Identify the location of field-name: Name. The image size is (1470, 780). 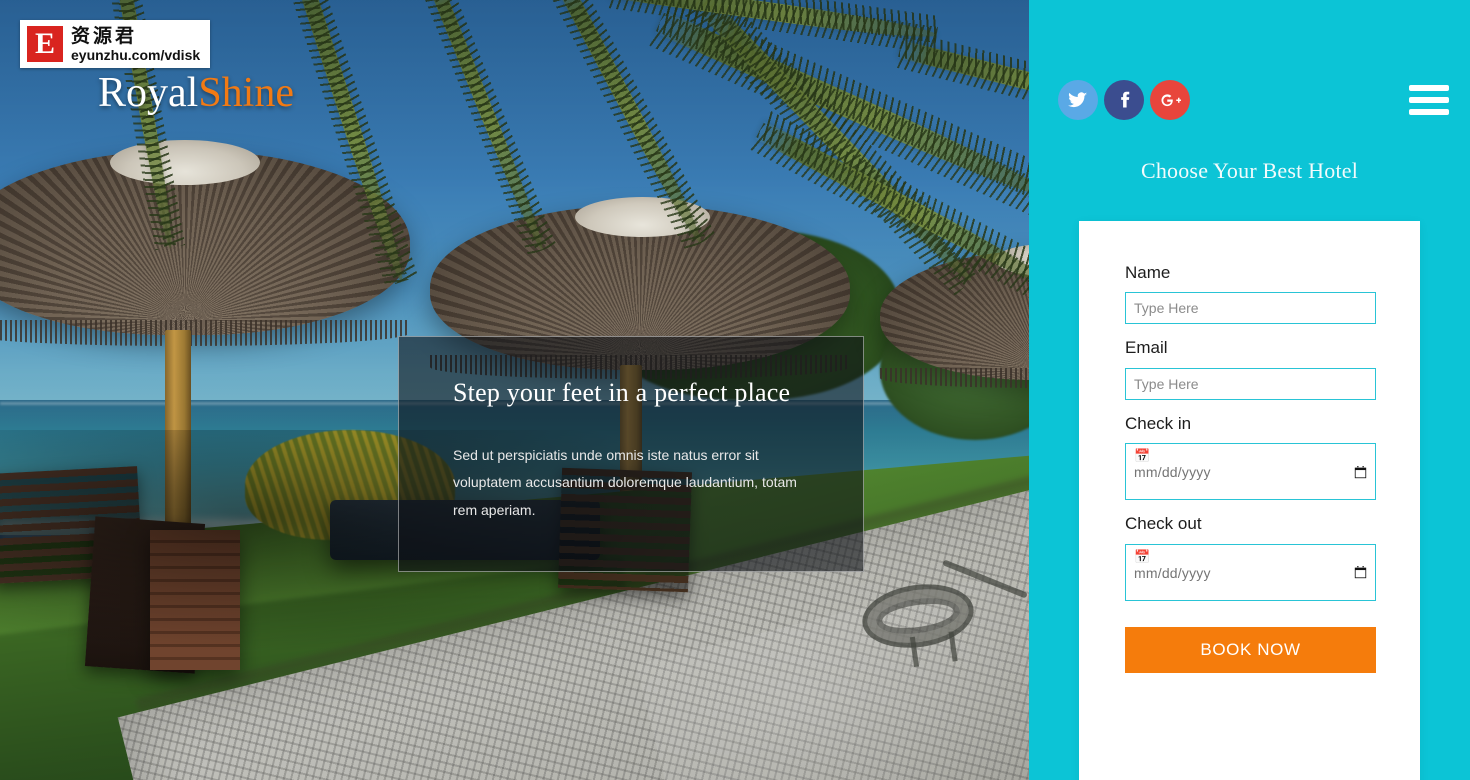
(1250, 294).